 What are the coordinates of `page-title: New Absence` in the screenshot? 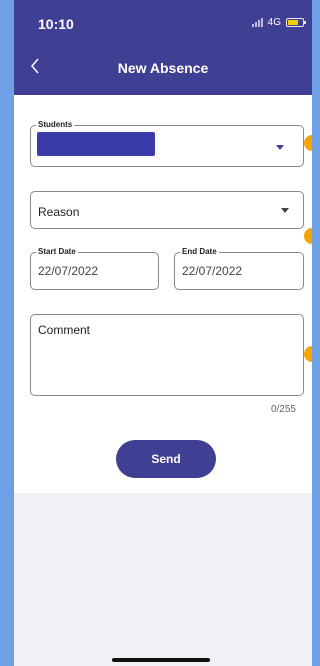 It's located at (163, 68).